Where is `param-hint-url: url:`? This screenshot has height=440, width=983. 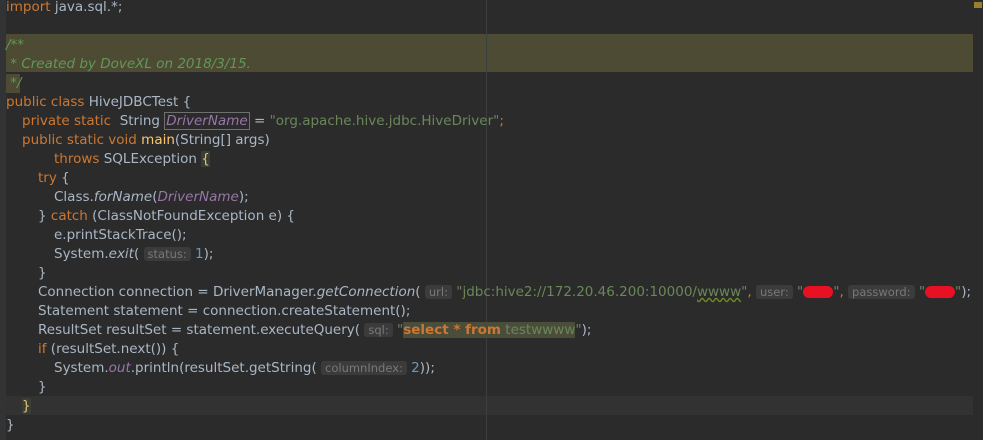 param-hint-url: url: is located at coordinates (438, 292).